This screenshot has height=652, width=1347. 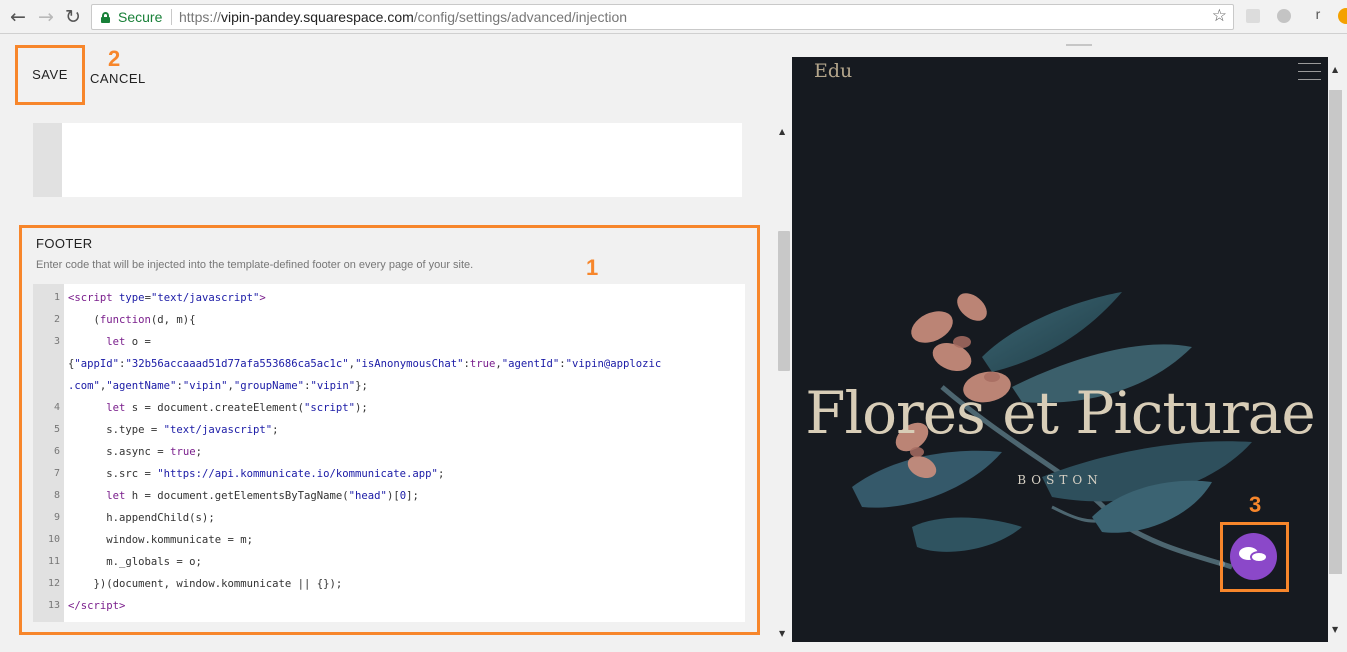 I want to click on line-number: 7, so click(x=56, y=473).